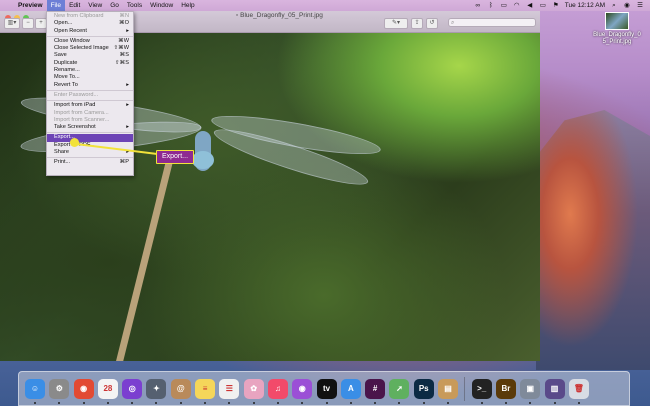 The width and height of the screenshot is (650, 406). What do you see at coordinates (617, 29) in the screenshot?
I see `desktop-file-icon: Blue_Dragonfly_0 5_Print.jpg` at bounding box center [617, 29].